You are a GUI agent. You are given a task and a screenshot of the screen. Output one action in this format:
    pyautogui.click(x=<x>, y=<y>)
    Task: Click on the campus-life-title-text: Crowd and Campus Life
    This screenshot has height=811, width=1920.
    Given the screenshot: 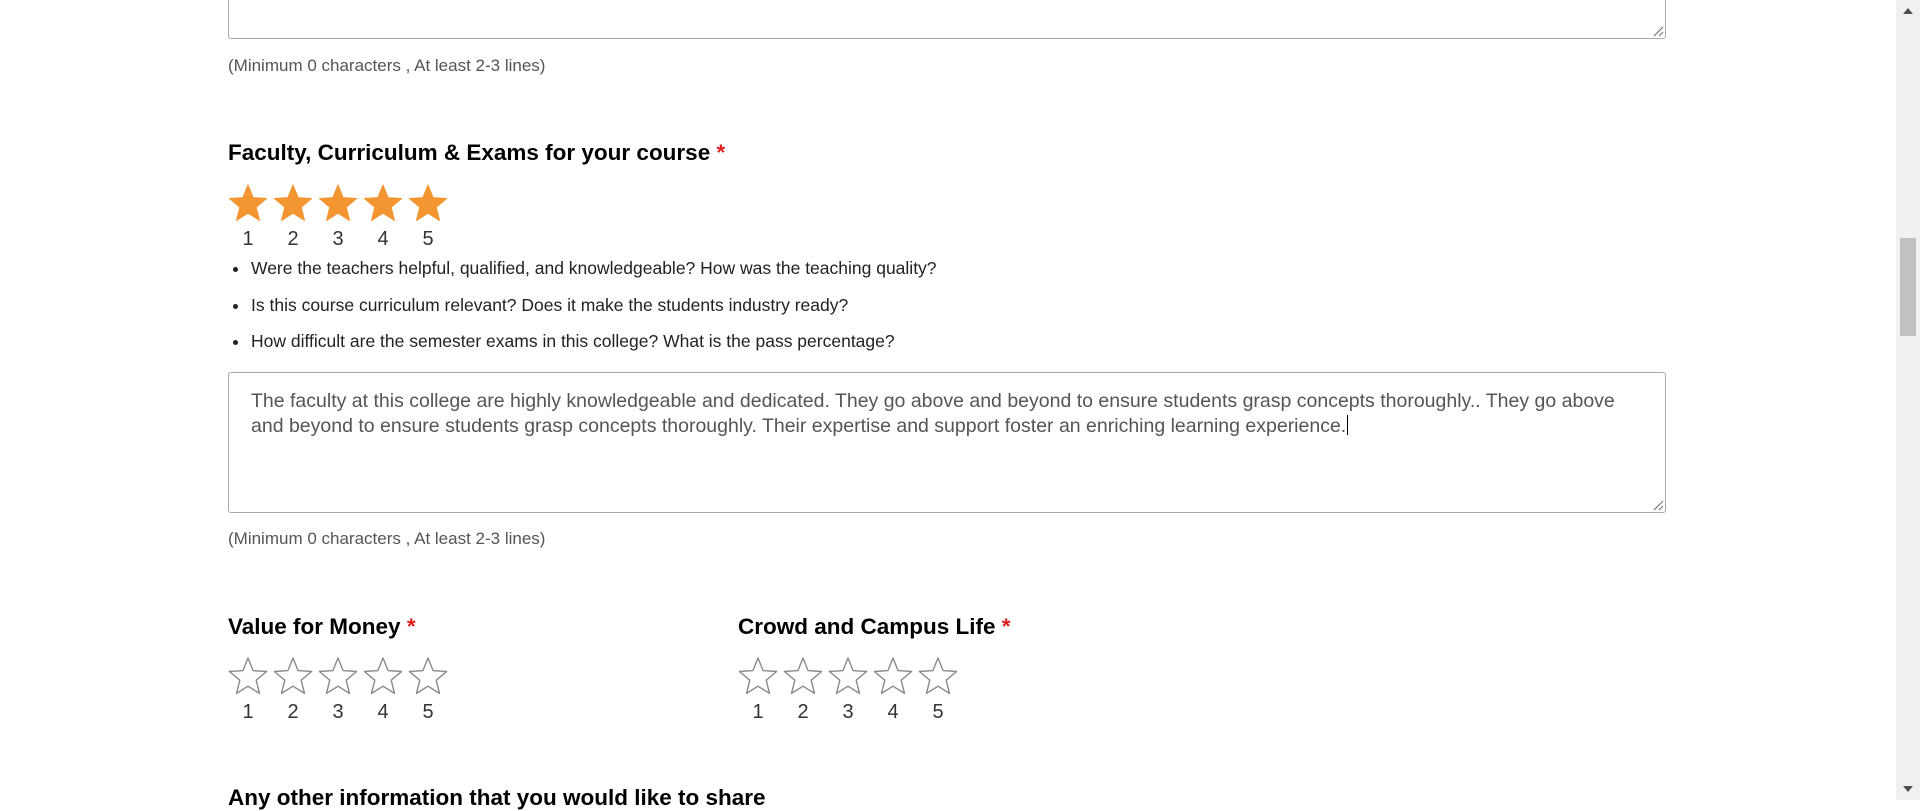 What is the action you would take?
    pyautogui.click(x=867, y=626)
    